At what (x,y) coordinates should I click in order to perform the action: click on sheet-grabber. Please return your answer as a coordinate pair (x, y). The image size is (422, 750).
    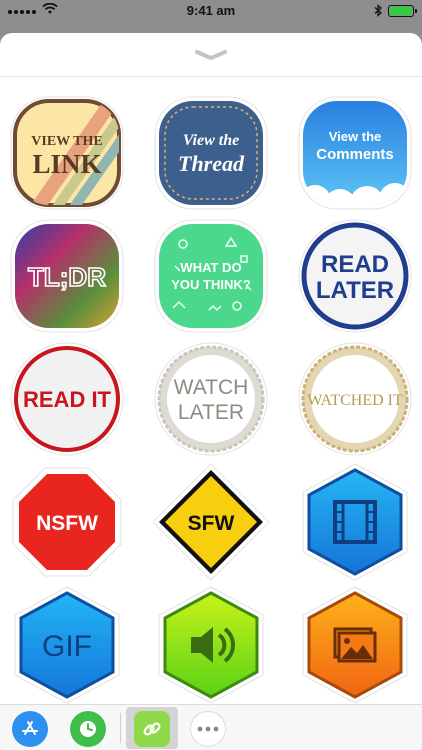
    Looking at the image, I should click on (211, 55).